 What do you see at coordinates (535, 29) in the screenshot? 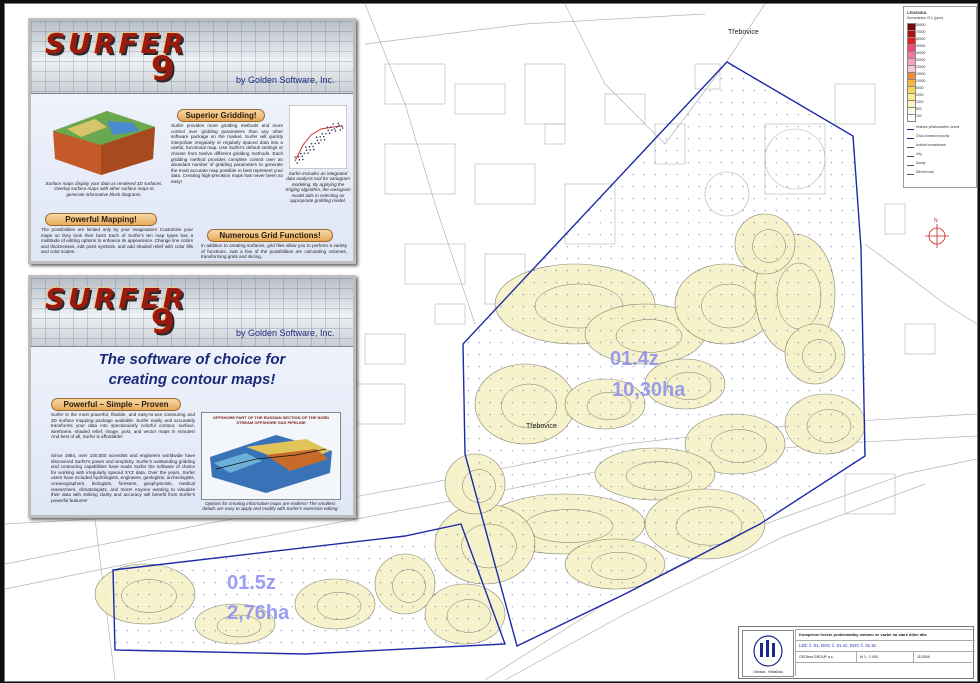
I see `parcel-line` at bounding box center [535, 29].